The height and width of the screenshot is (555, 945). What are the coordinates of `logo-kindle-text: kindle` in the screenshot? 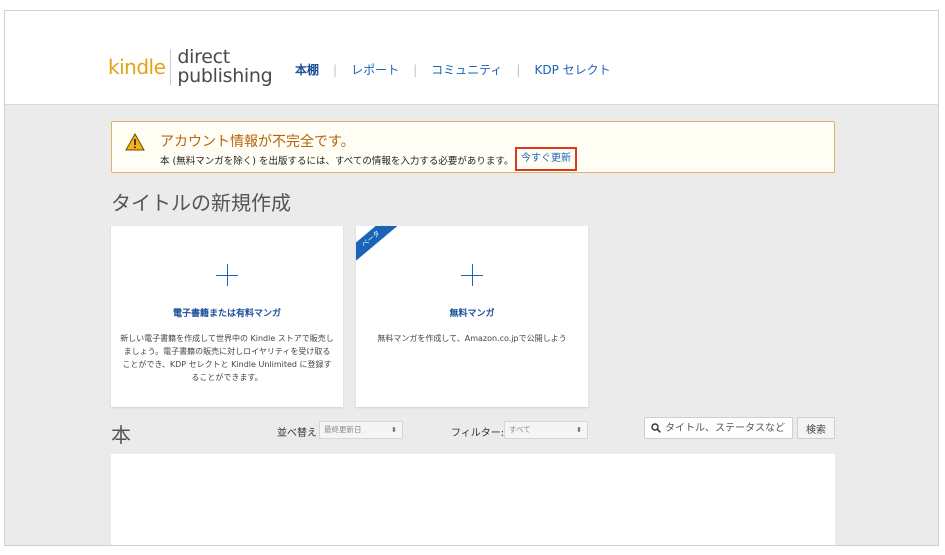 It's located at (137, 67).